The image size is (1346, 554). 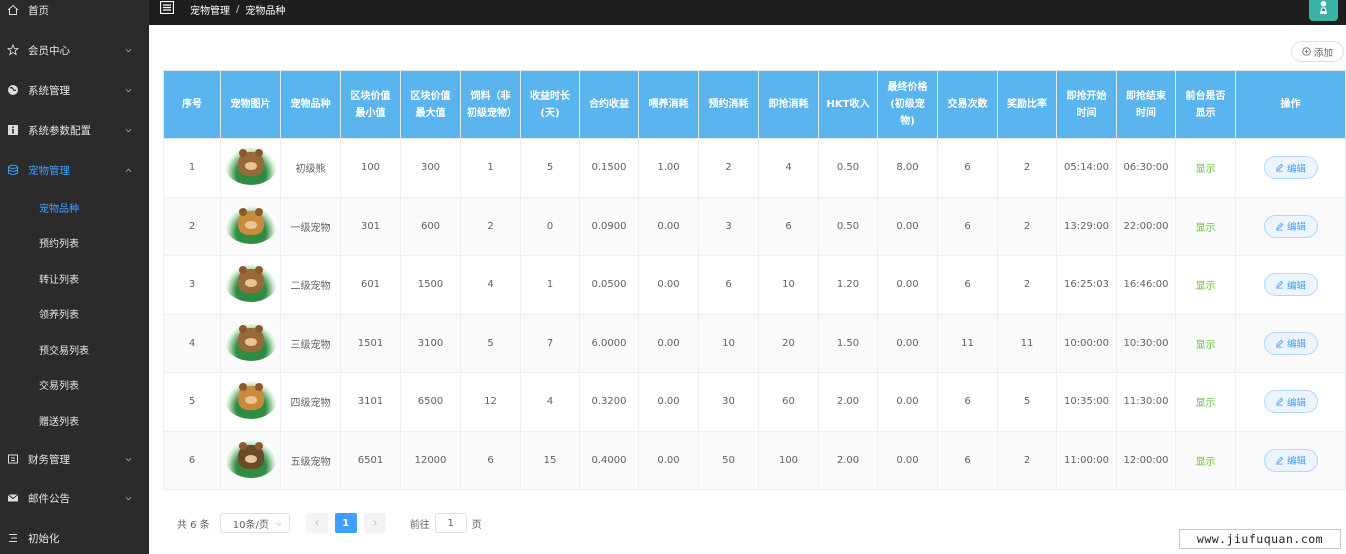 I want to click on cell-id: 6, so click(x=192, y=460).